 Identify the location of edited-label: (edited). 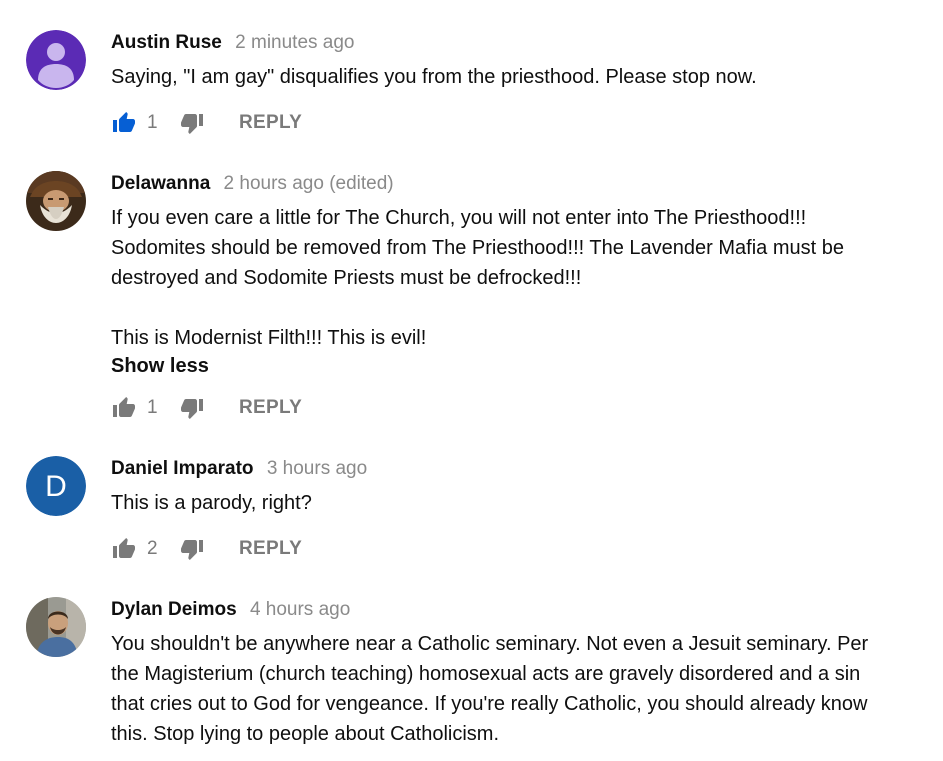
(361, 183).